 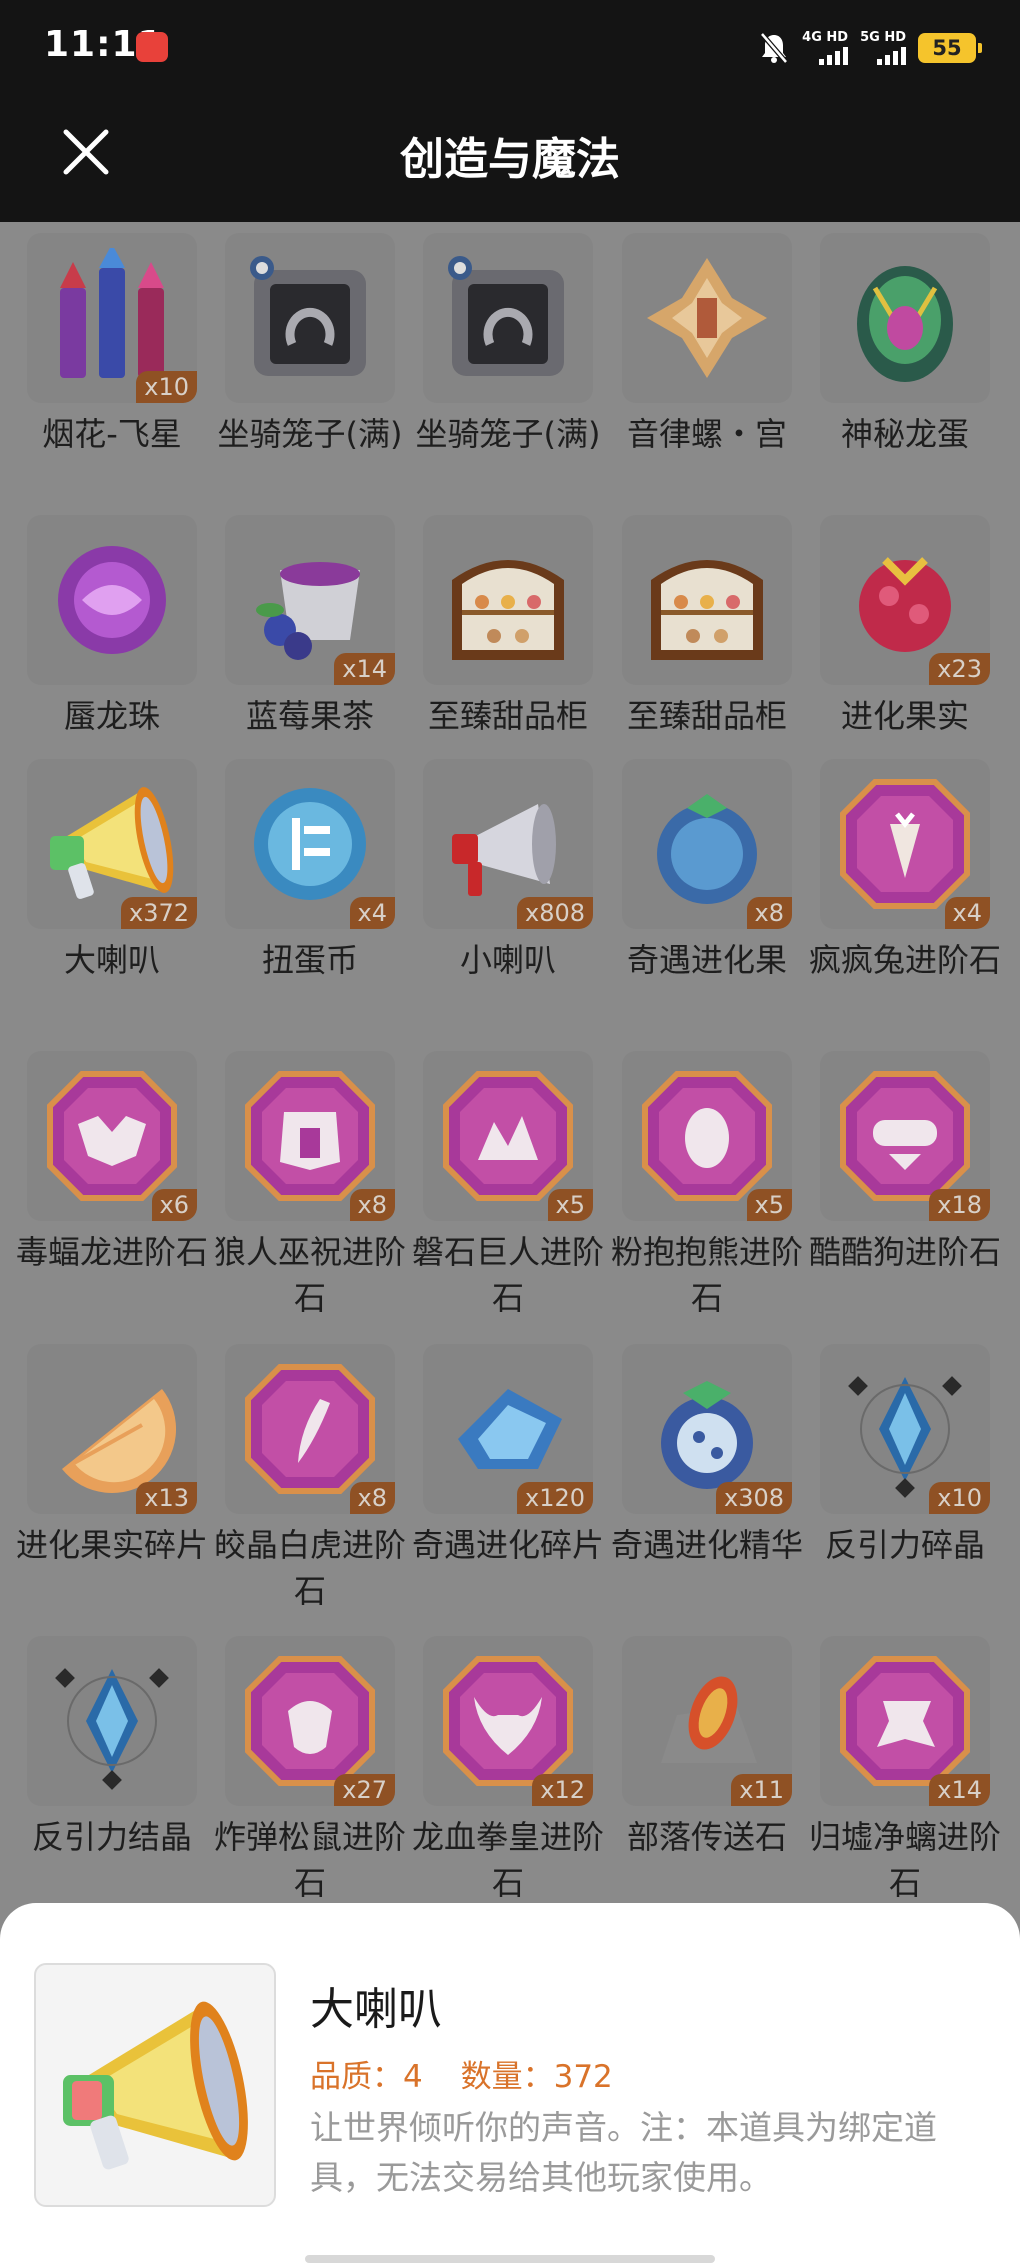 I want to click on item-name: 龙血拳皇进阶石, so click(x=507, y=1860).